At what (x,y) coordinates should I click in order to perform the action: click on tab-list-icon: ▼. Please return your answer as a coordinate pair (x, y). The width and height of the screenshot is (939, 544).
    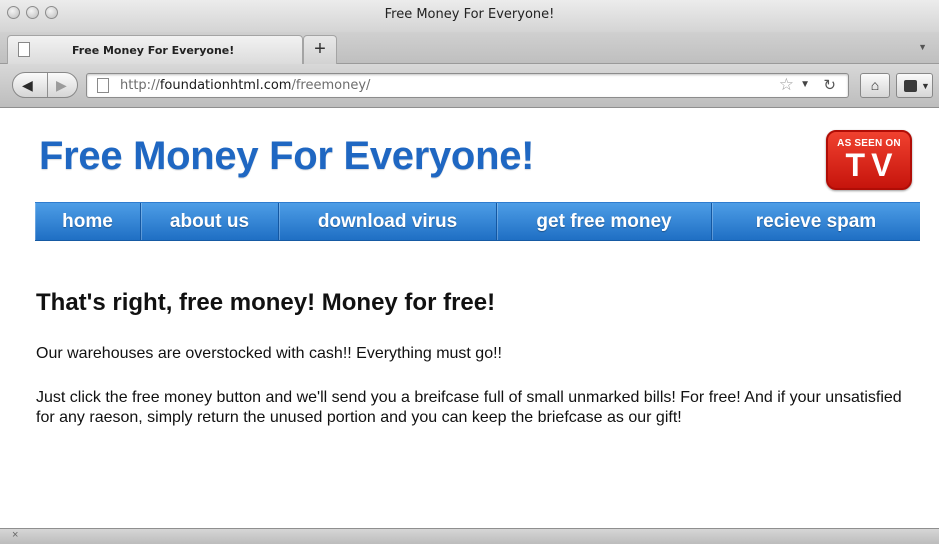
    Looking at the image, I should click on (922, 47).